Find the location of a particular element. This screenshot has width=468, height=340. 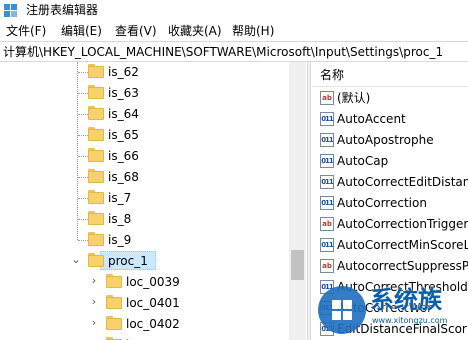

tree-item: is_64 is located at coordinates (145, 114).